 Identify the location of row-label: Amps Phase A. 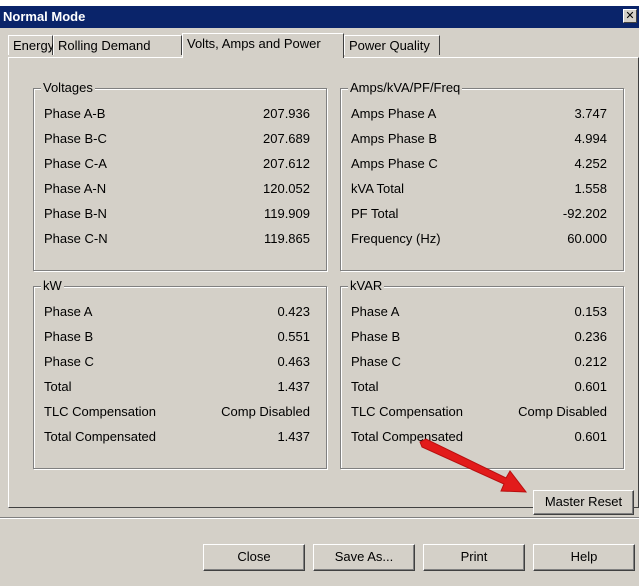
(394, 113).